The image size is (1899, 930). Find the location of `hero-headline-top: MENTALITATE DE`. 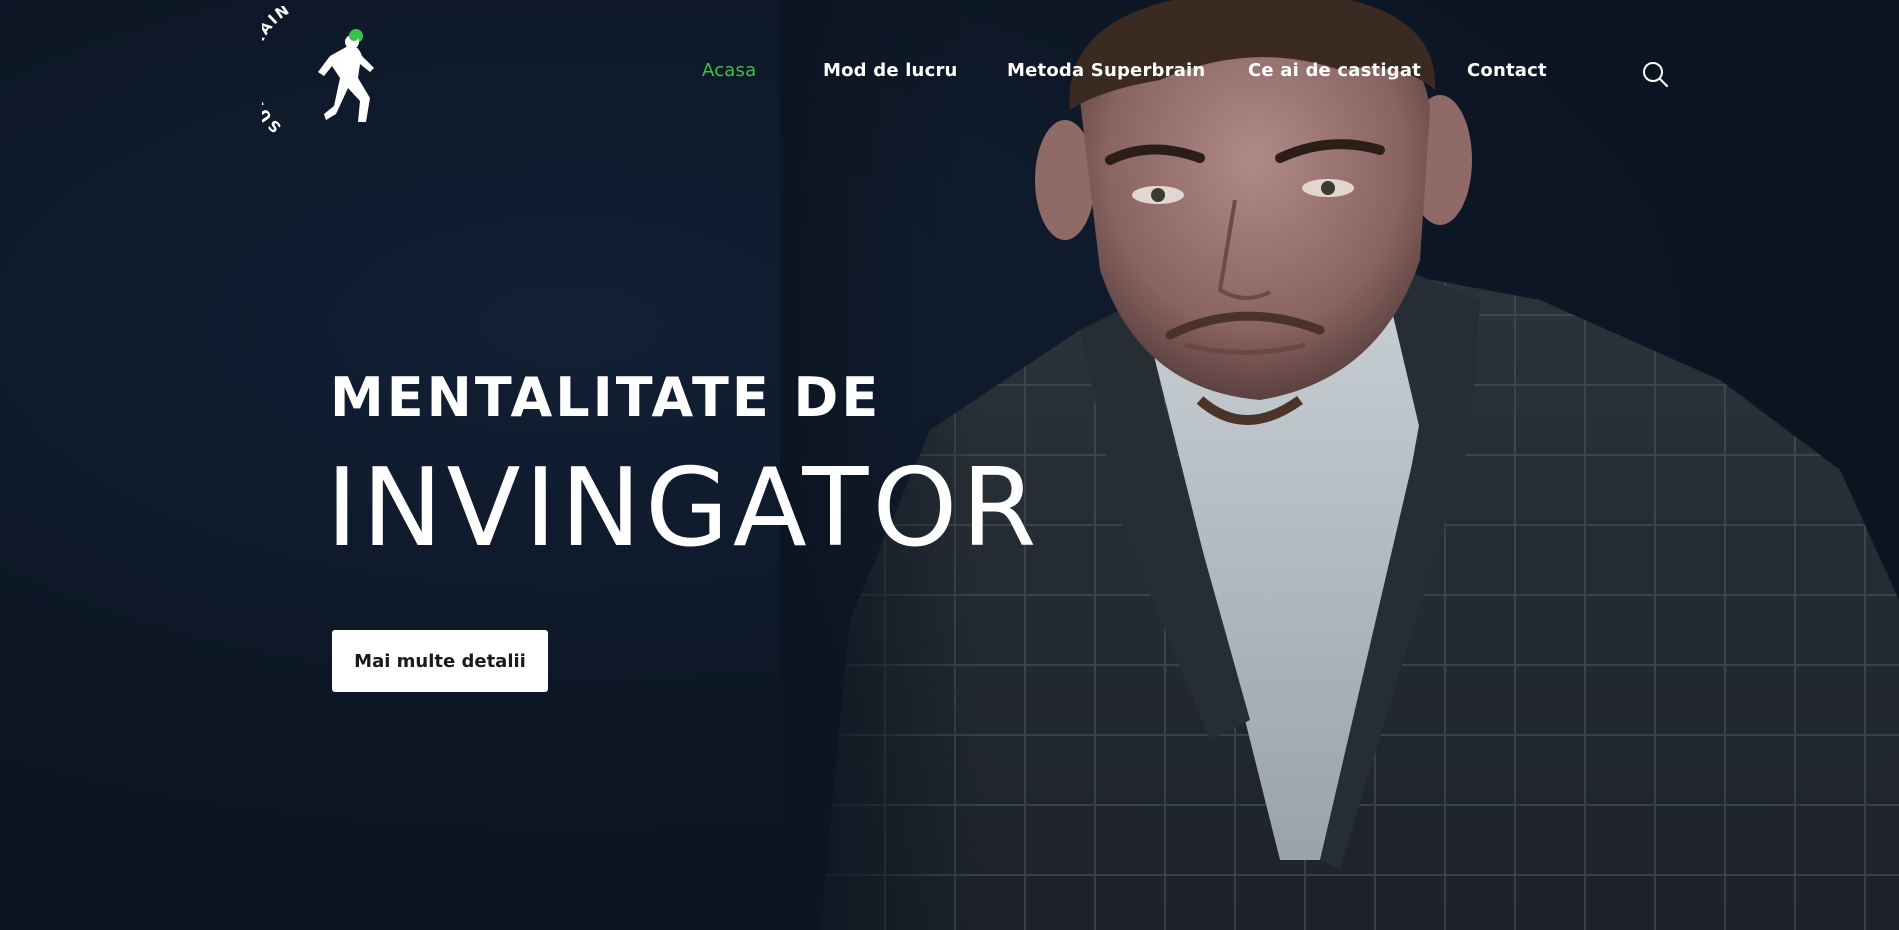

hero-headline-top: MENTALITATE DE is located at coordinates (606, 397).